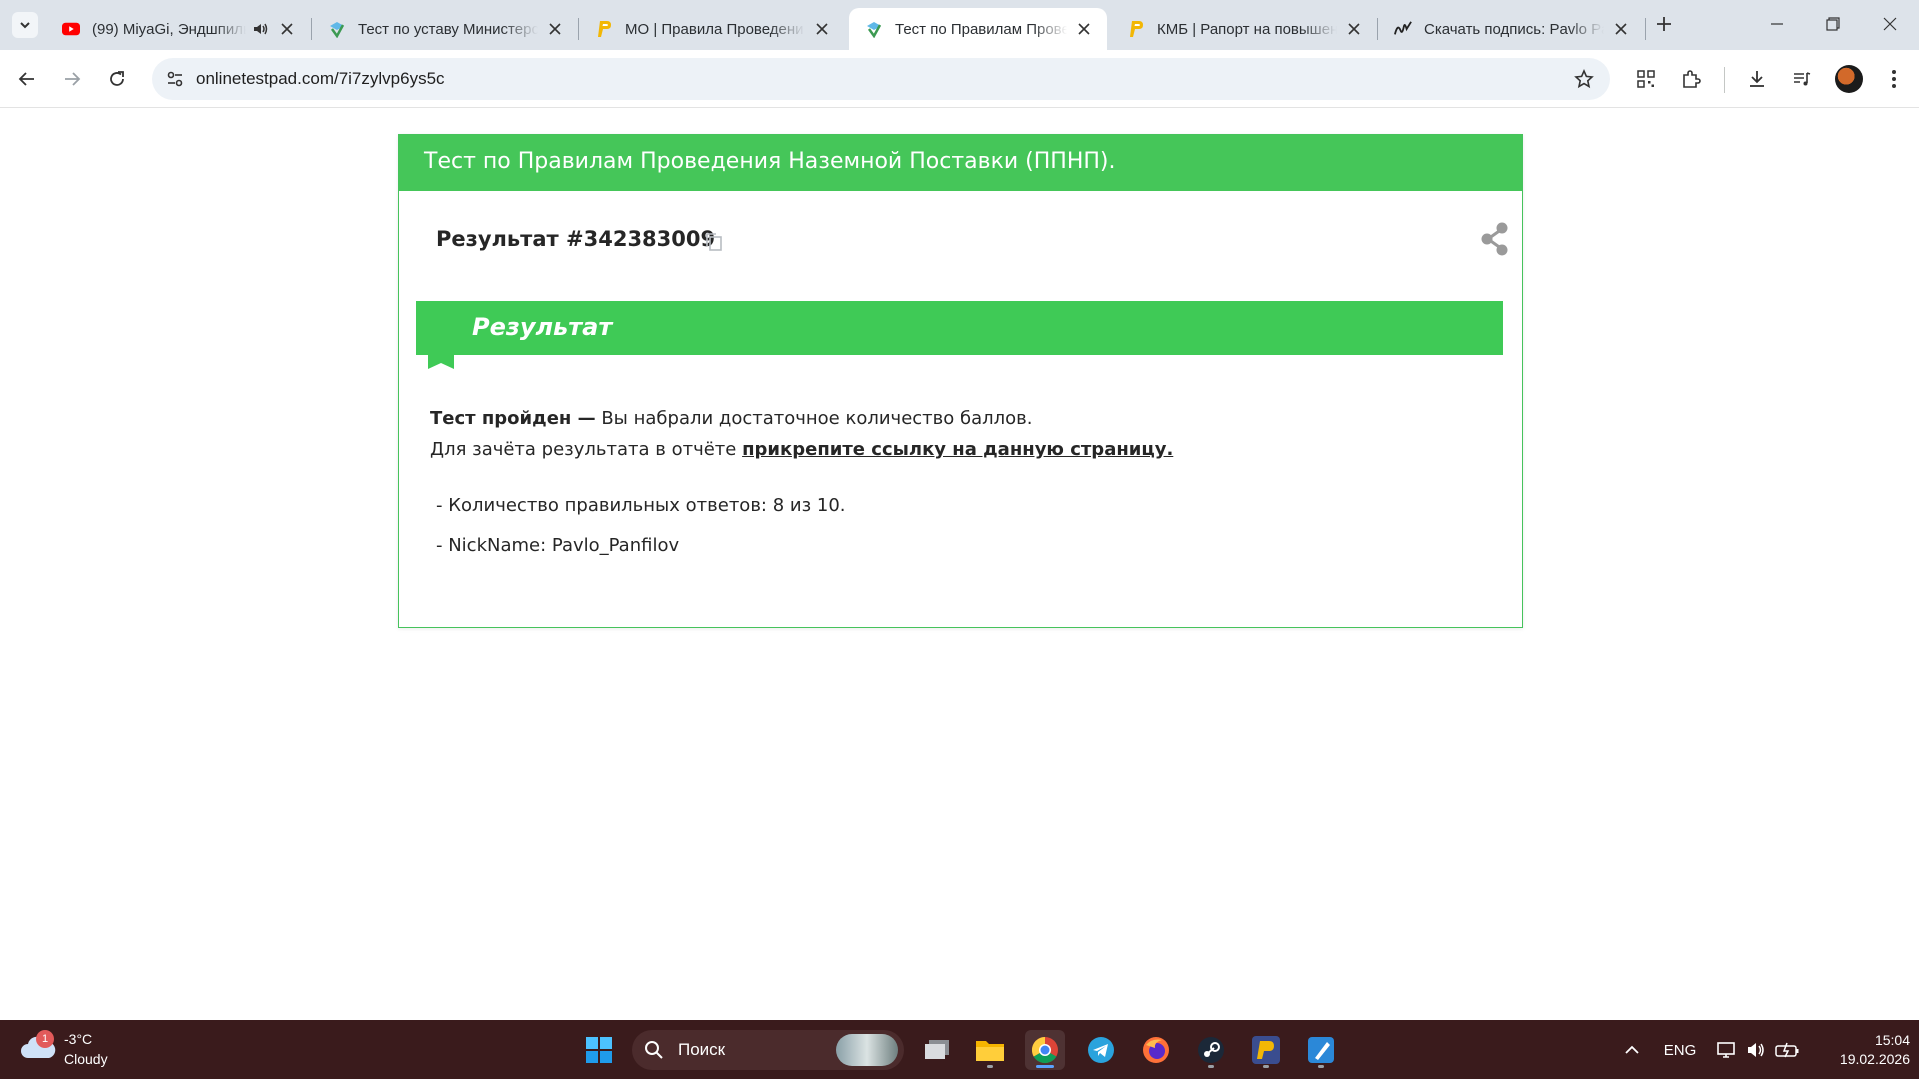  I want to click on tab-title: Тест по уставу Министерс, so click(448, 29).